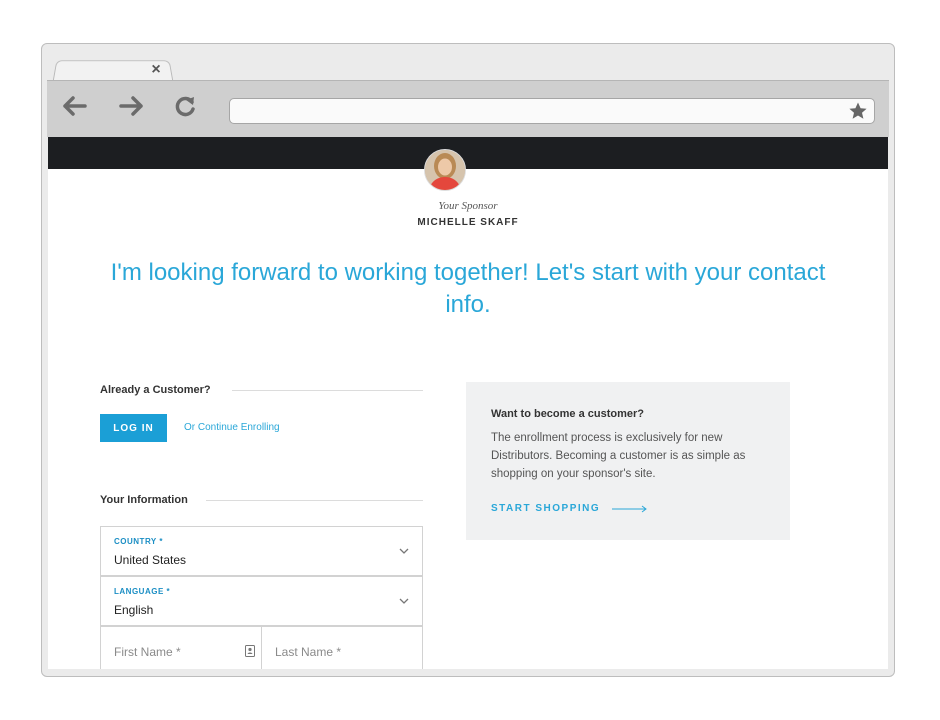  Describe the element at coordinates (155, 390) in the screenshot. I see `already-customer-title: Already a Customer?` at that location.